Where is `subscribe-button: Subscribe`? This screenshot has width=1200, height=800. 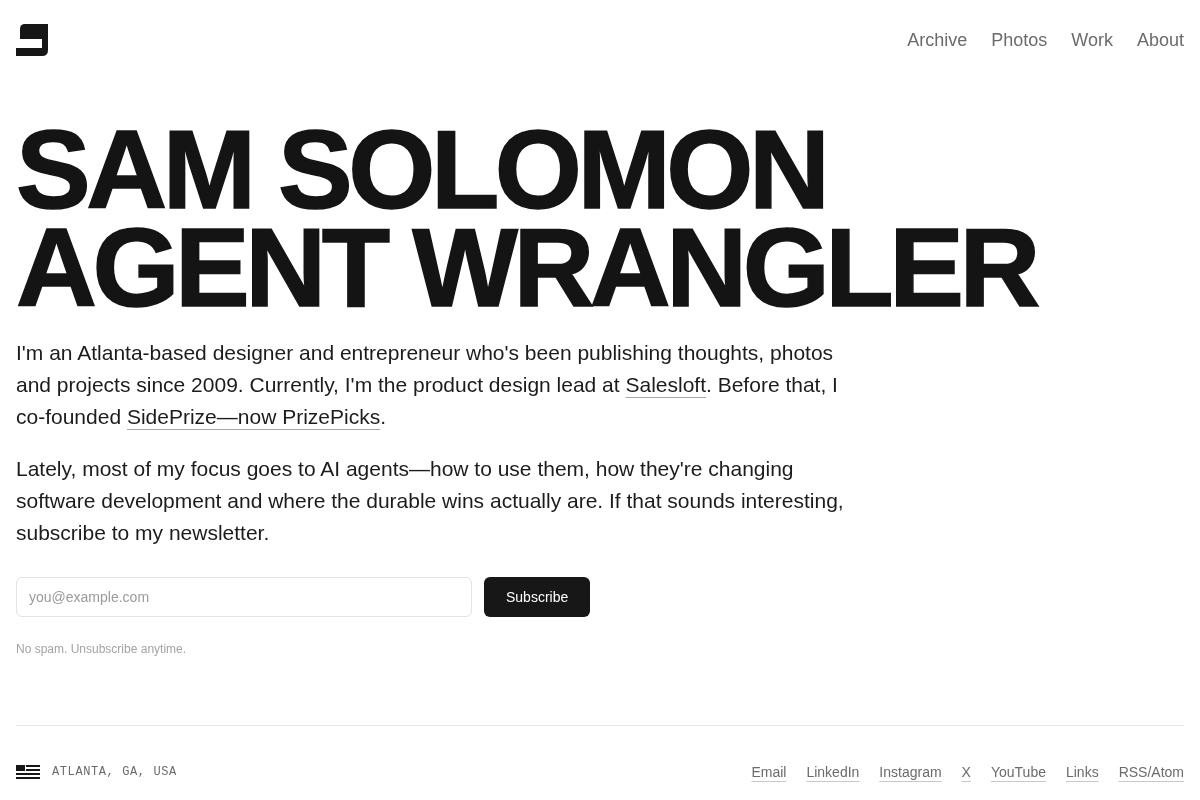 subscribe-button: Subscribe is located at coordinates (537, 597).